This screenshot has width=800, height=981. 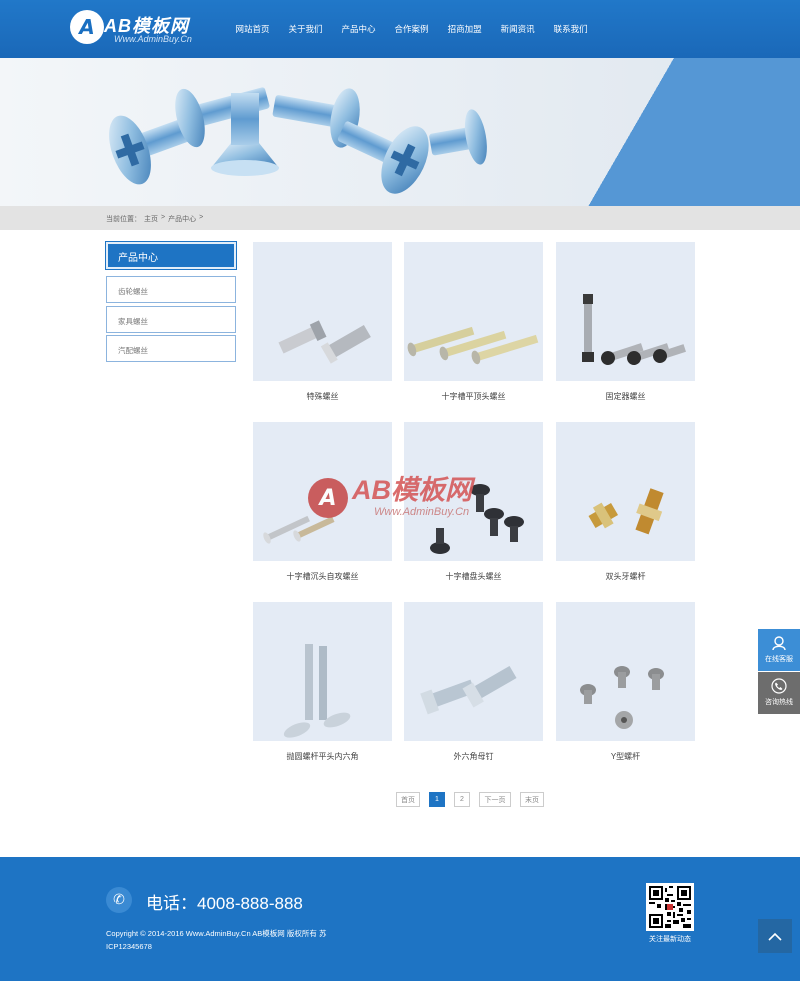 What do you see at coordinates (305, 29) in the screenshot?
I see `nav-item-about: 关于我们` at bounding box center [305, 29].